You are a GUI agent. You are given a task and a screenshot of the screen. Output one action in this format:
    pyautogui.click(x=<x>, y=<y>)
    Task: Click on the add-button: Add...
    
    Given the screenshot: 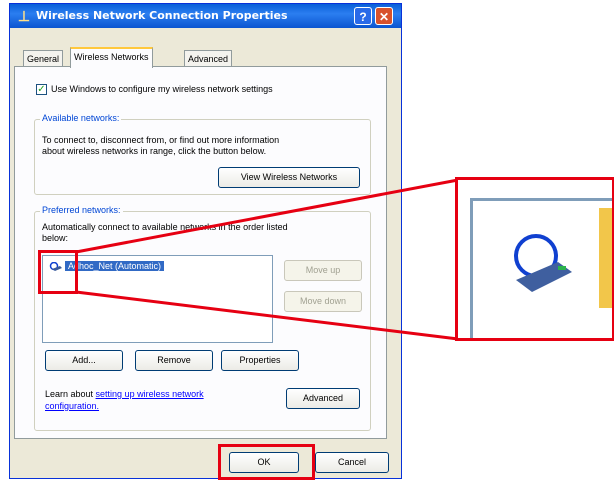 What is the action you would take?
    pyautogui.click(x=84, y=360)
    